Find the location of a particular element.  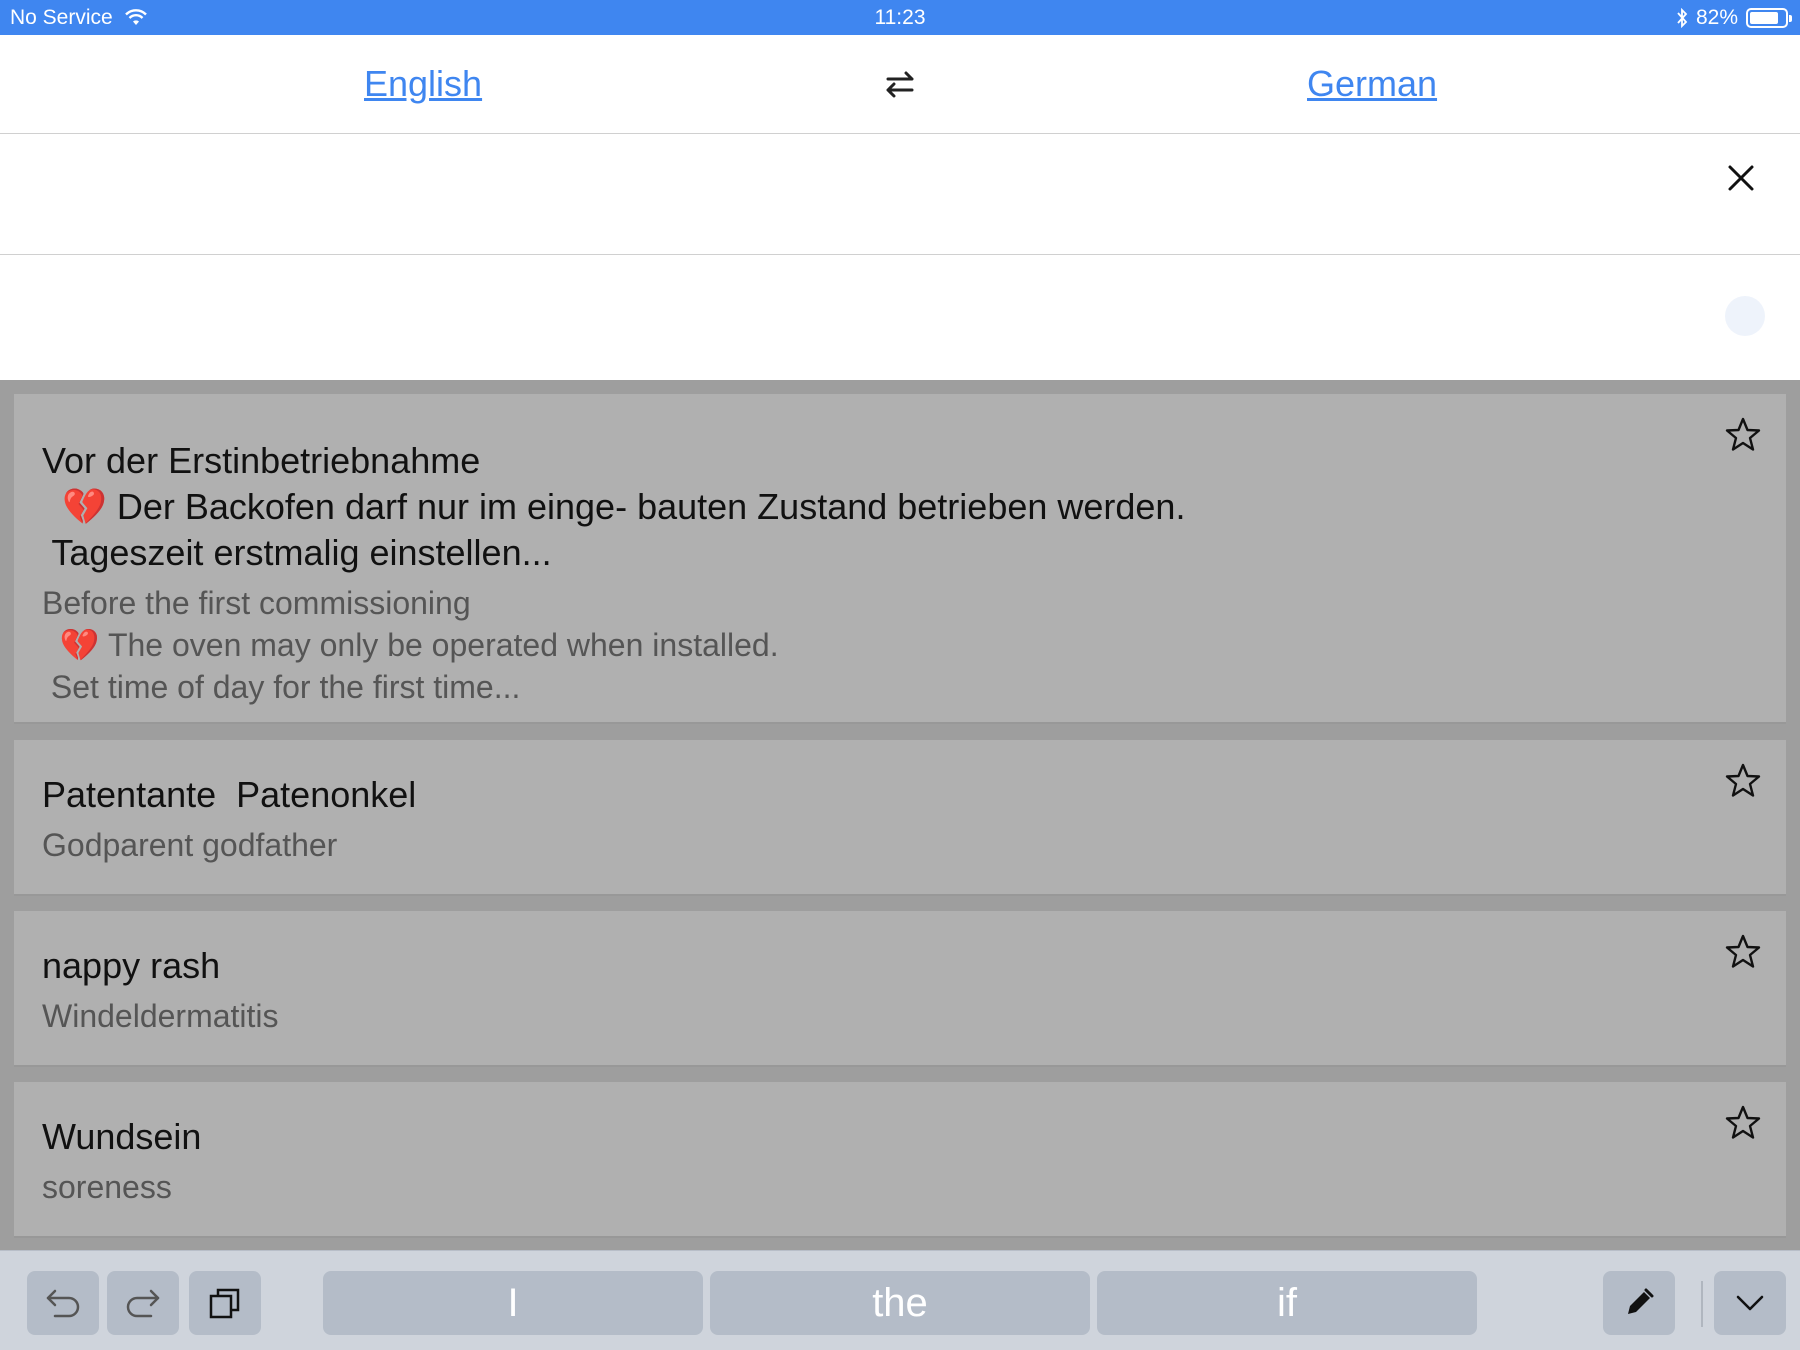

dismiss-keyboard-button is located at coordinates (1750, 1303).